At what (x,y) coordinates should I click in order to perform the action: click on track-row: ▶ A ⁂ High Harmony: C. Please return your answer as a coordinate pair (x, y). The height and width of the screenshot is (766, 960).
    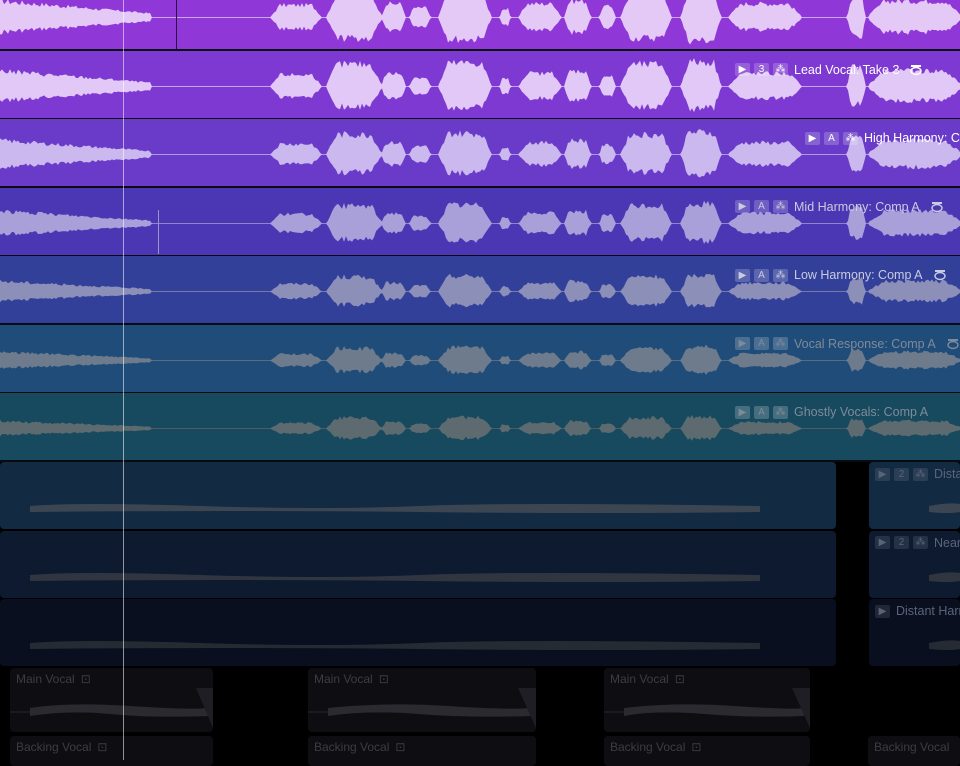
    Looking at the image, I should click on (480, 152).